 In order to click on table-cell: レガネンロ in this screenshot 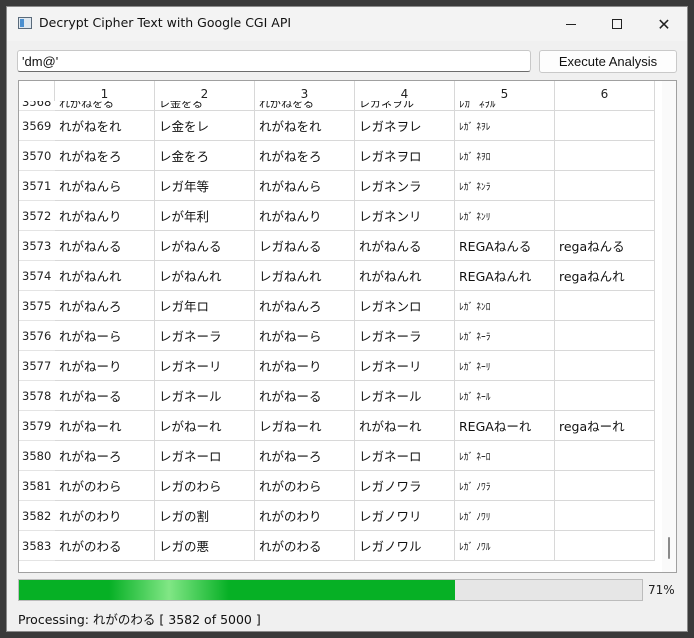, I will do `click(405, 306)`.